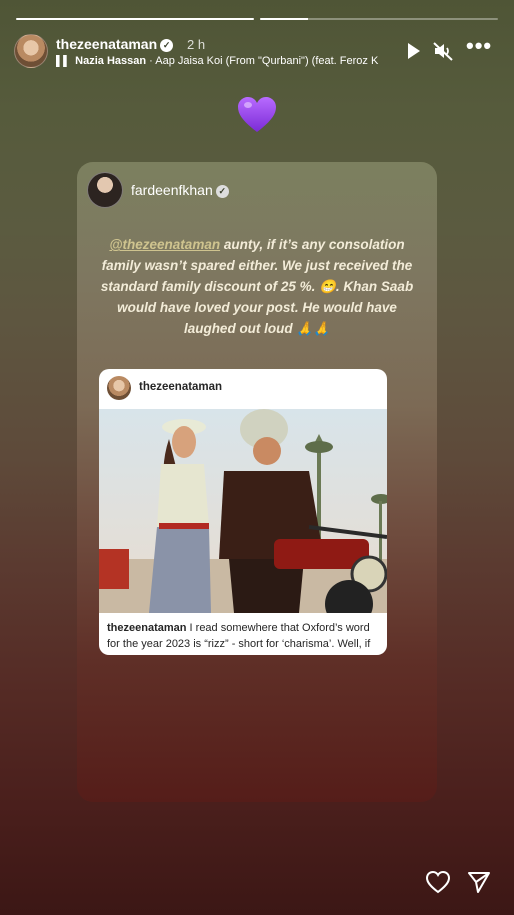 Image resolution: width=514 pixels, height=915 pixels. I want to click on username: thezeenataman ✓, so click(115, 44).